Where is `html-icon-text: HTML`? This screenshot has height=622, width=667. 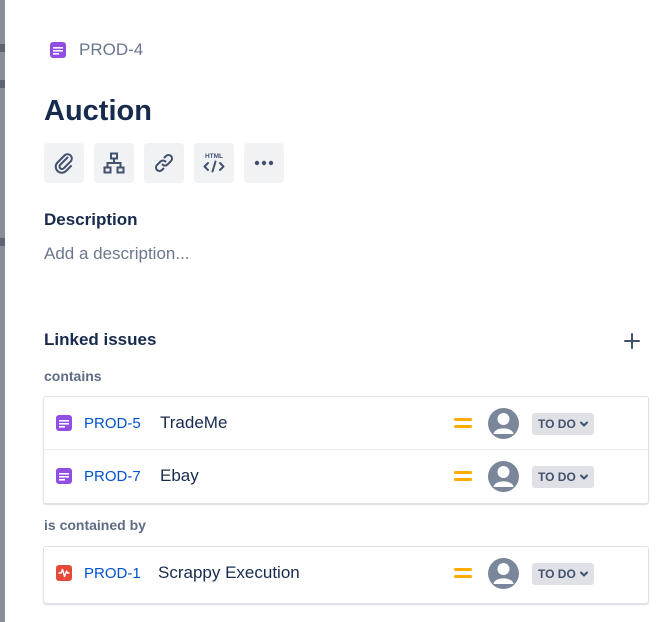 html-icon-text: HTML is located at coordinates (214, 156).